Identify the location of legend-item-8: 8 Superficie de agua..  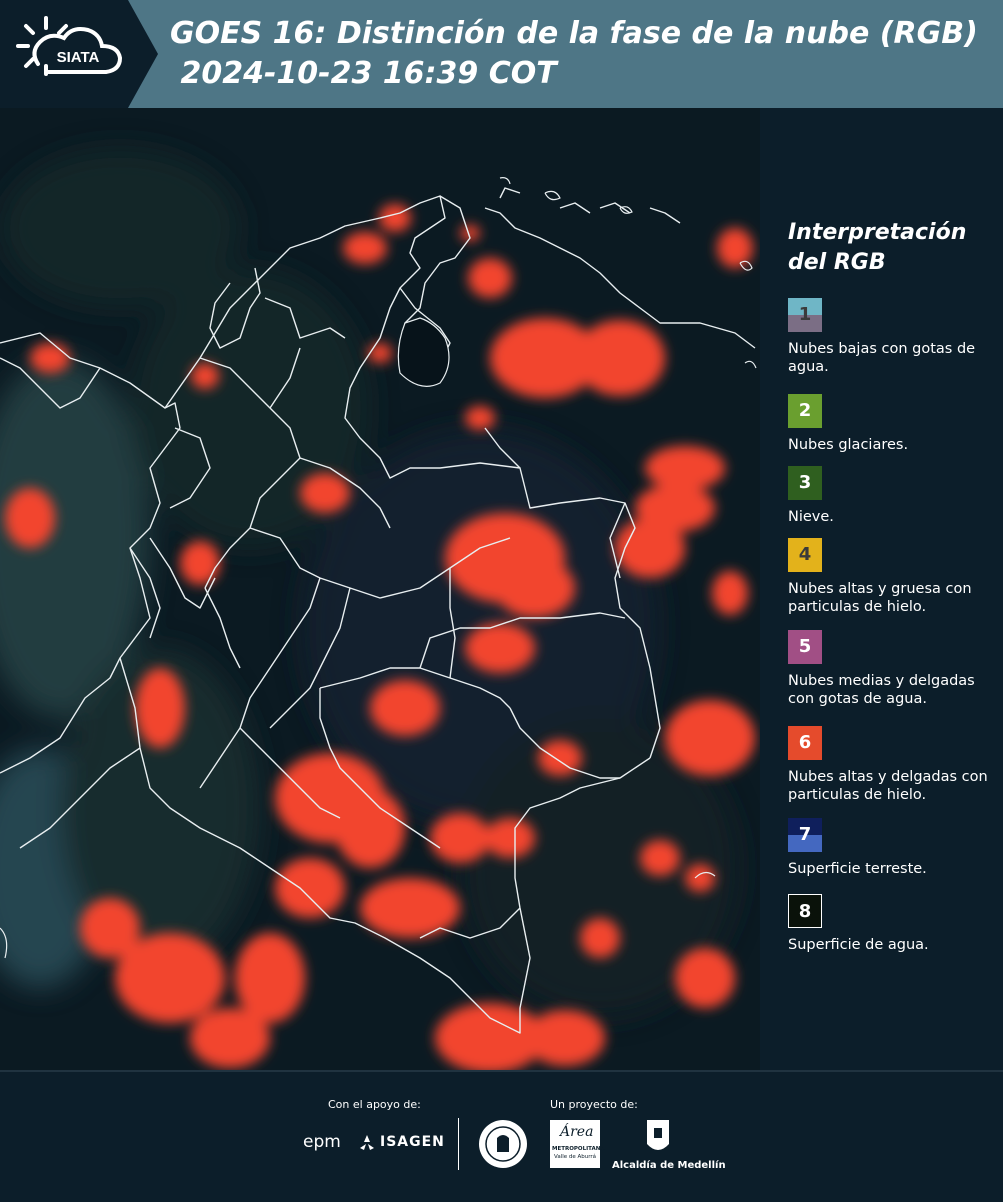
(893, 924).